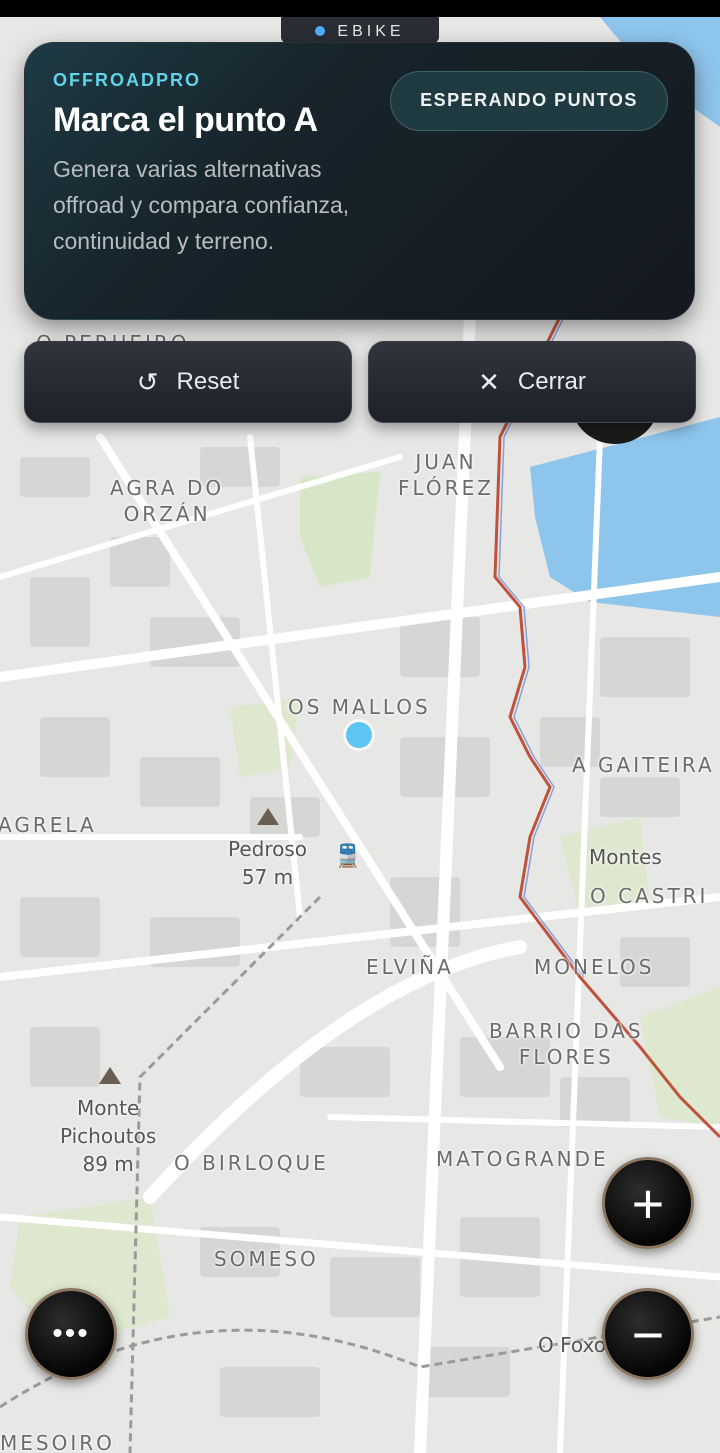  Describe the element at coordinates (572, 1345) in the screenshot. I see `poi-o-foxo: O Foxo` at that location.